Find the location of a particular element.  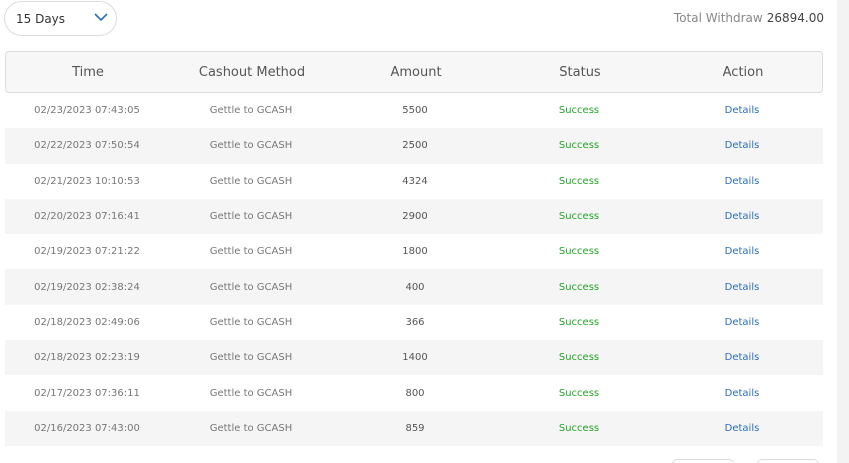

total-withdraw-value: 26894.00 is located at coordinates (795, 18).